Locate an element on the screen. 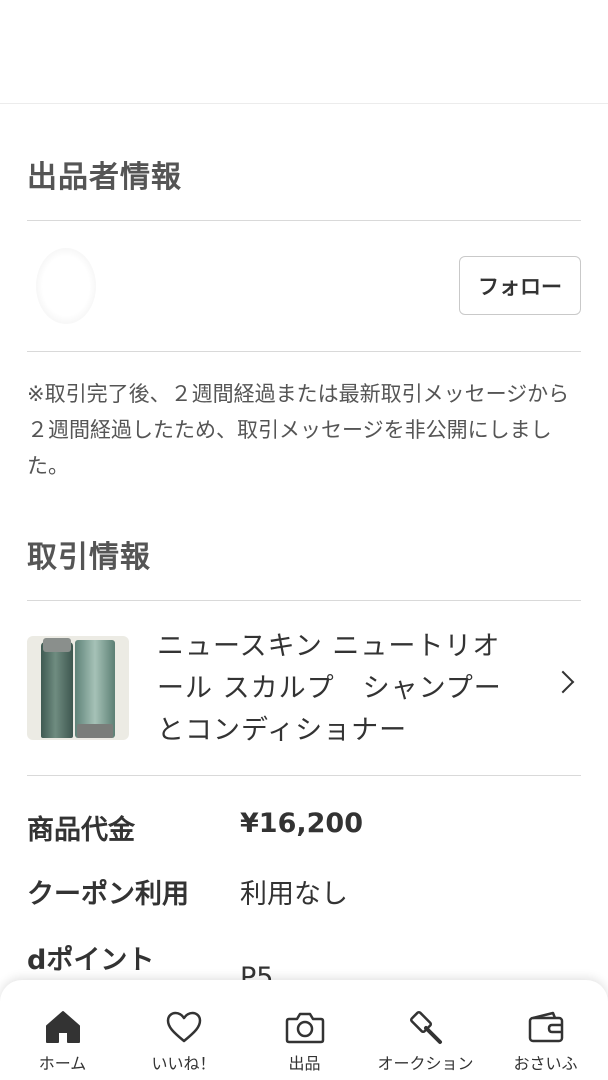 Image resolution: width=608 pixels, height=1080 pixels. price-value: ¥16,200 is located at coordinates (301, 823).